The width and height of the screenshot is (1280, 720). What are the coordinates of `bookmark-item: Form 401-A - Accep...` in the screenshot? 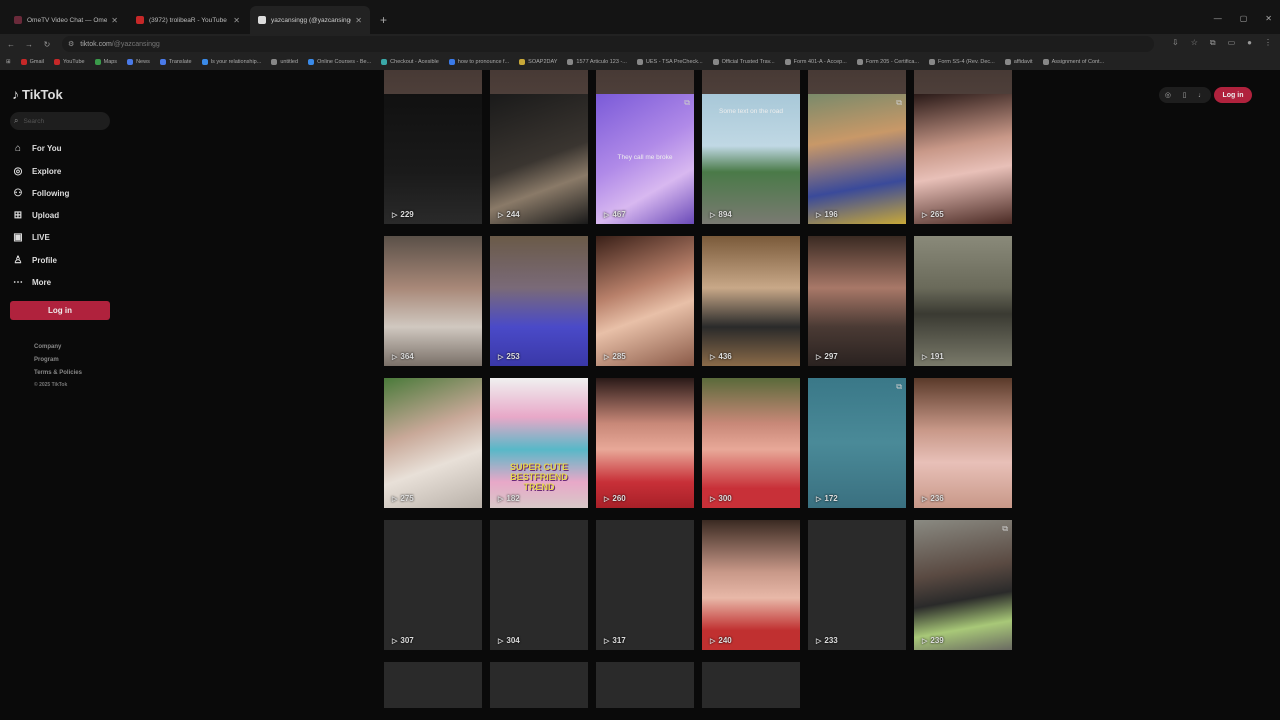 It's located at (815, 62).